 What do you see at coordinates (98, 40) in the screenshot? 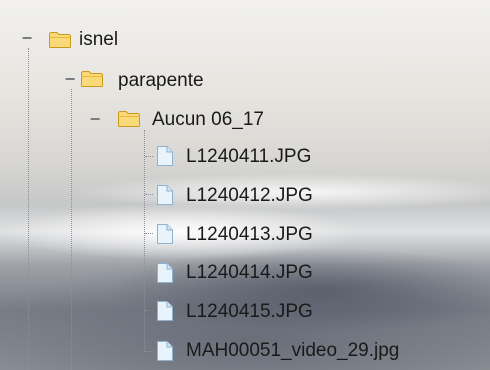
I see `tree-item-isnel: isnel` at bounding box center [98, 40].